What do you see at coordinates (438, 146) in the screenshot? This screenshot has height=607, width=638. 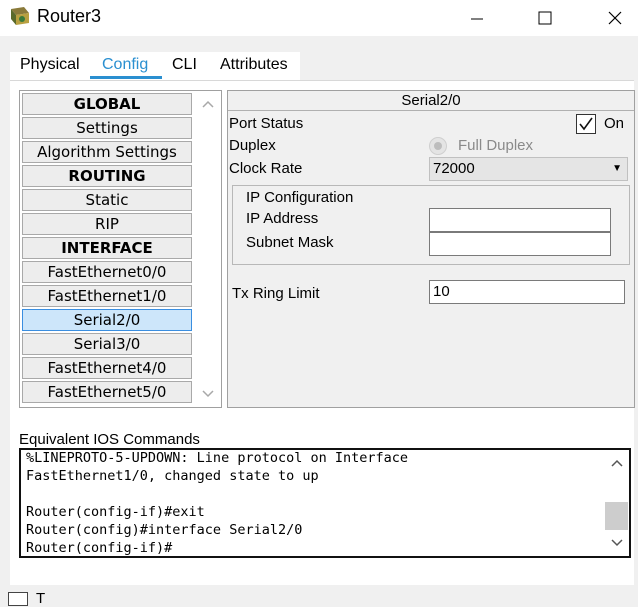 I see `full-duplex-radio` at bounding box center [438, 146].